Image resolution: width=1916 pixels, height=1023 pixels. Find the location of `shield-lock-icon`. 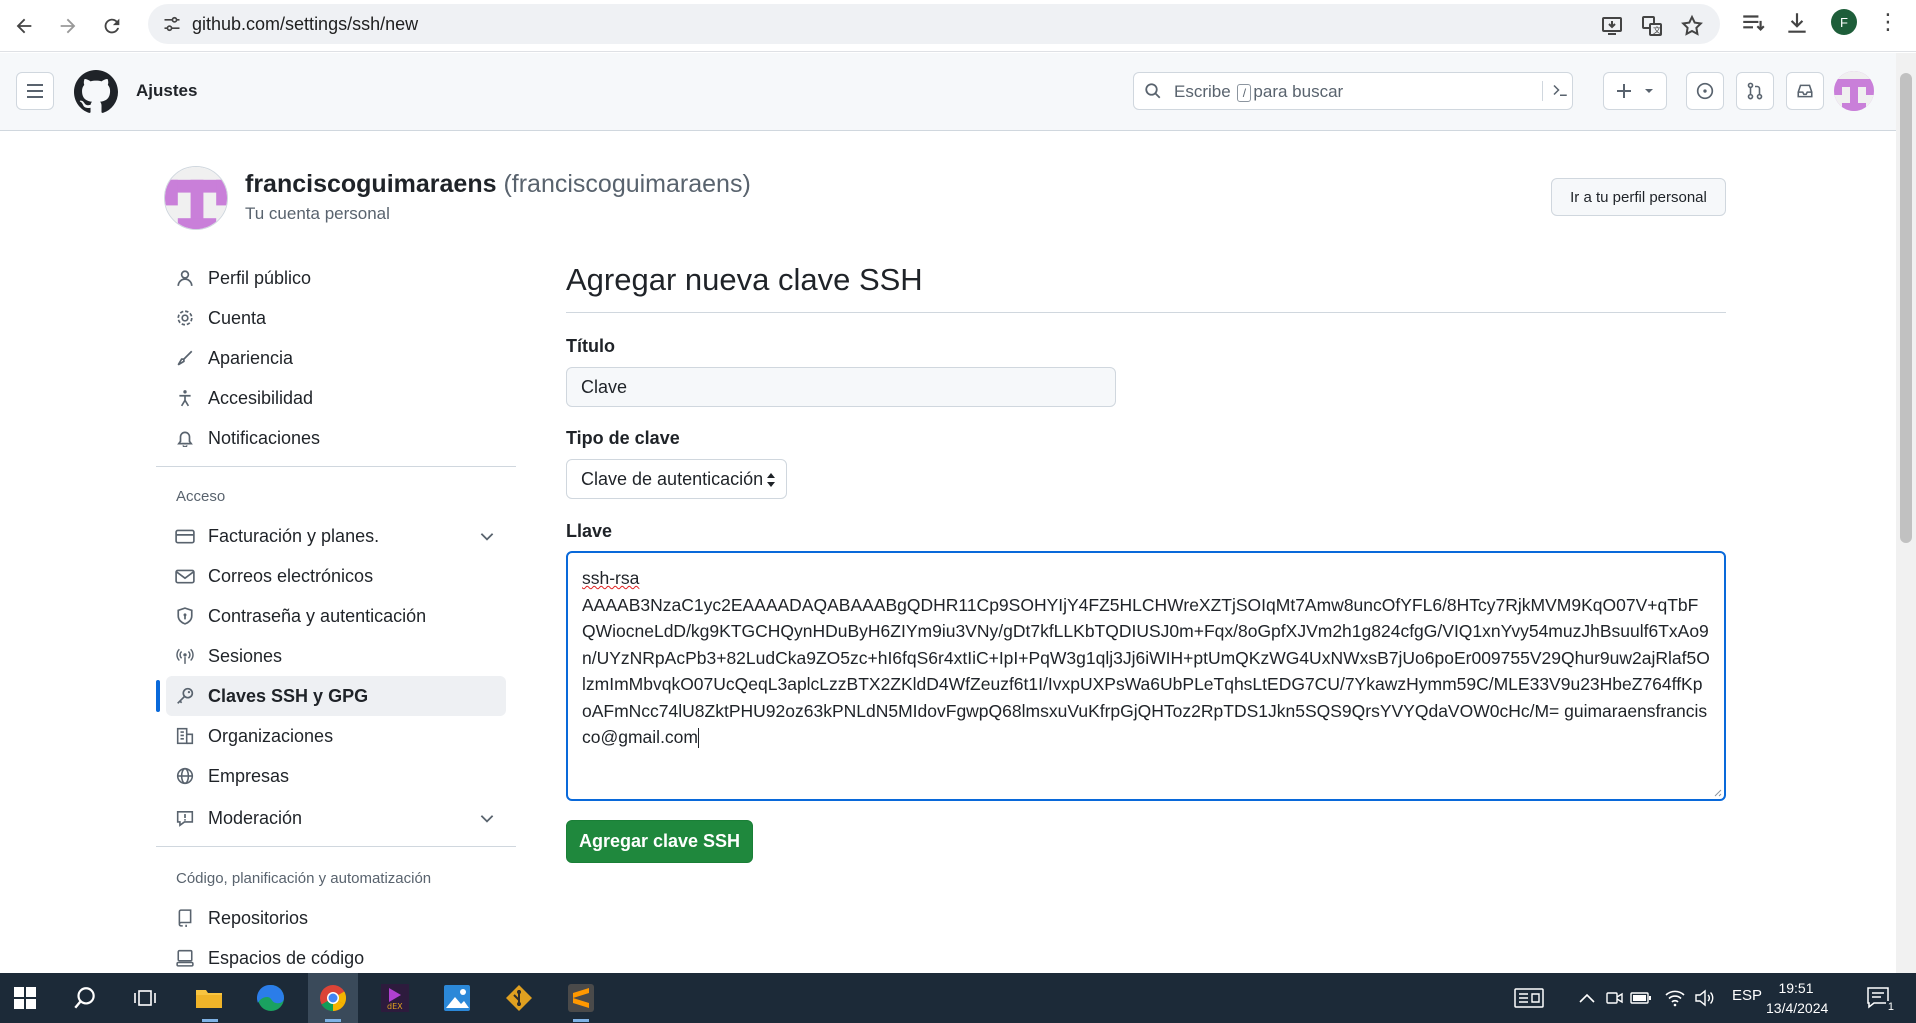

shield-lock-icon is located at coordinates (185, 616).